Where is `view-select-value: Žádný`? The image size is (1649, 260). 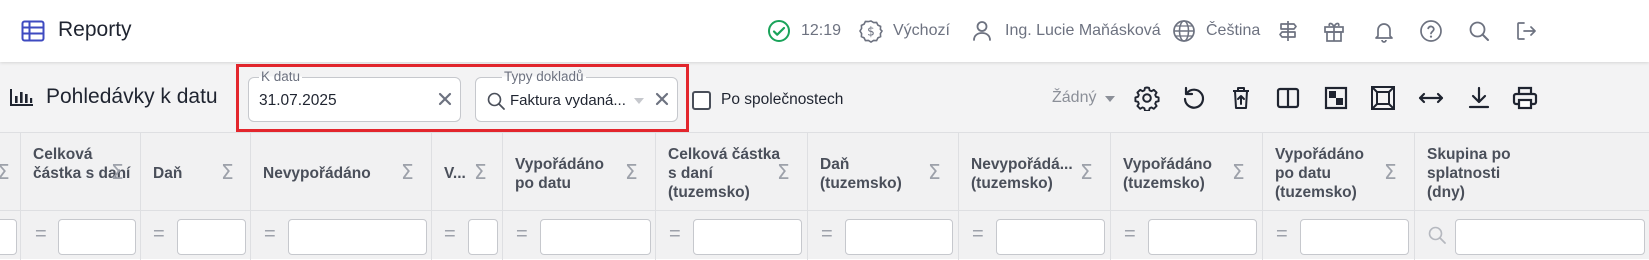 view-select-value: Žádný is located at coordinates (1074, 98).